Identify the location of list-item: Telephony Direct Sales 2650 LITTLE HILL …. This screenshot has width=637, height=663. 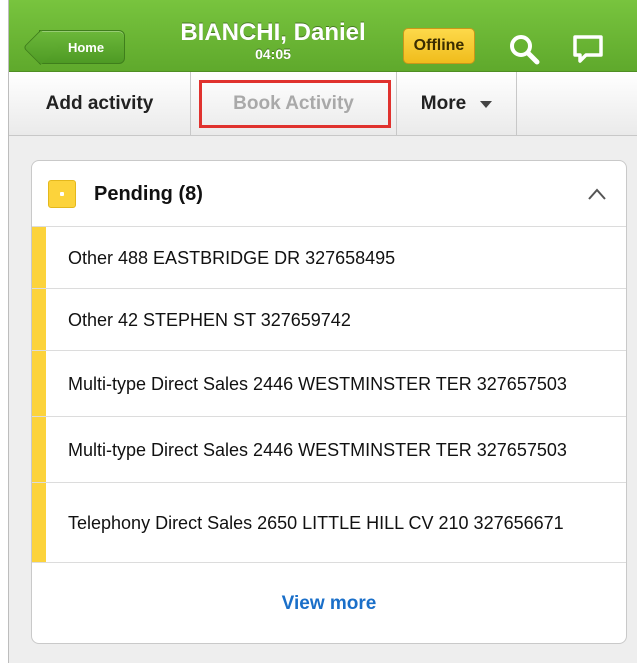
(329, 523).